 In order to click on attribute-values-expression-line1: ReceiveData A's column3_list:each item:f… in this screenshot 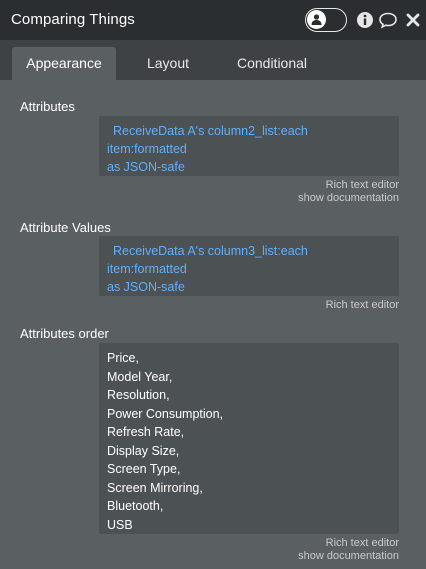, I will do `click(207, 260)`.